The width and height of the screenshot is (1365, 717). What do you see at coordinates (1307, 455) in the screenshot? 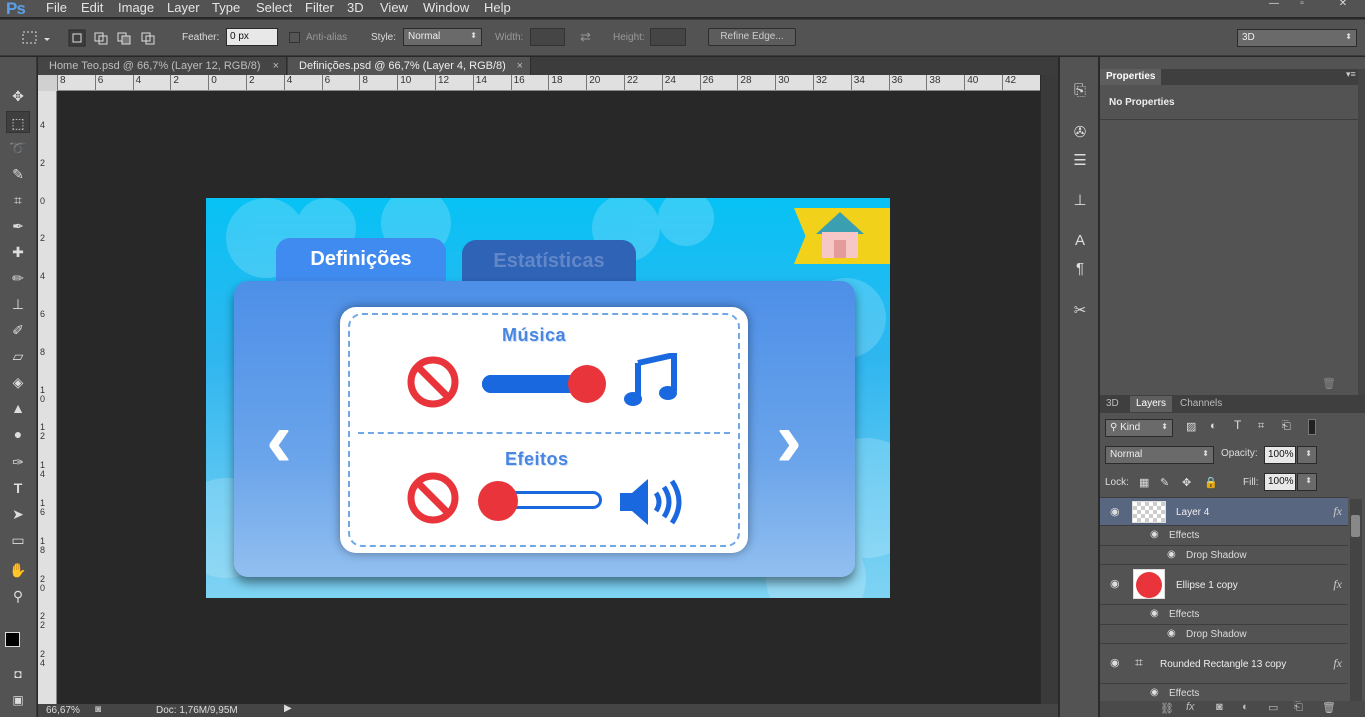
I see `opacity-dropdown` at bounding box center [1307, 455].